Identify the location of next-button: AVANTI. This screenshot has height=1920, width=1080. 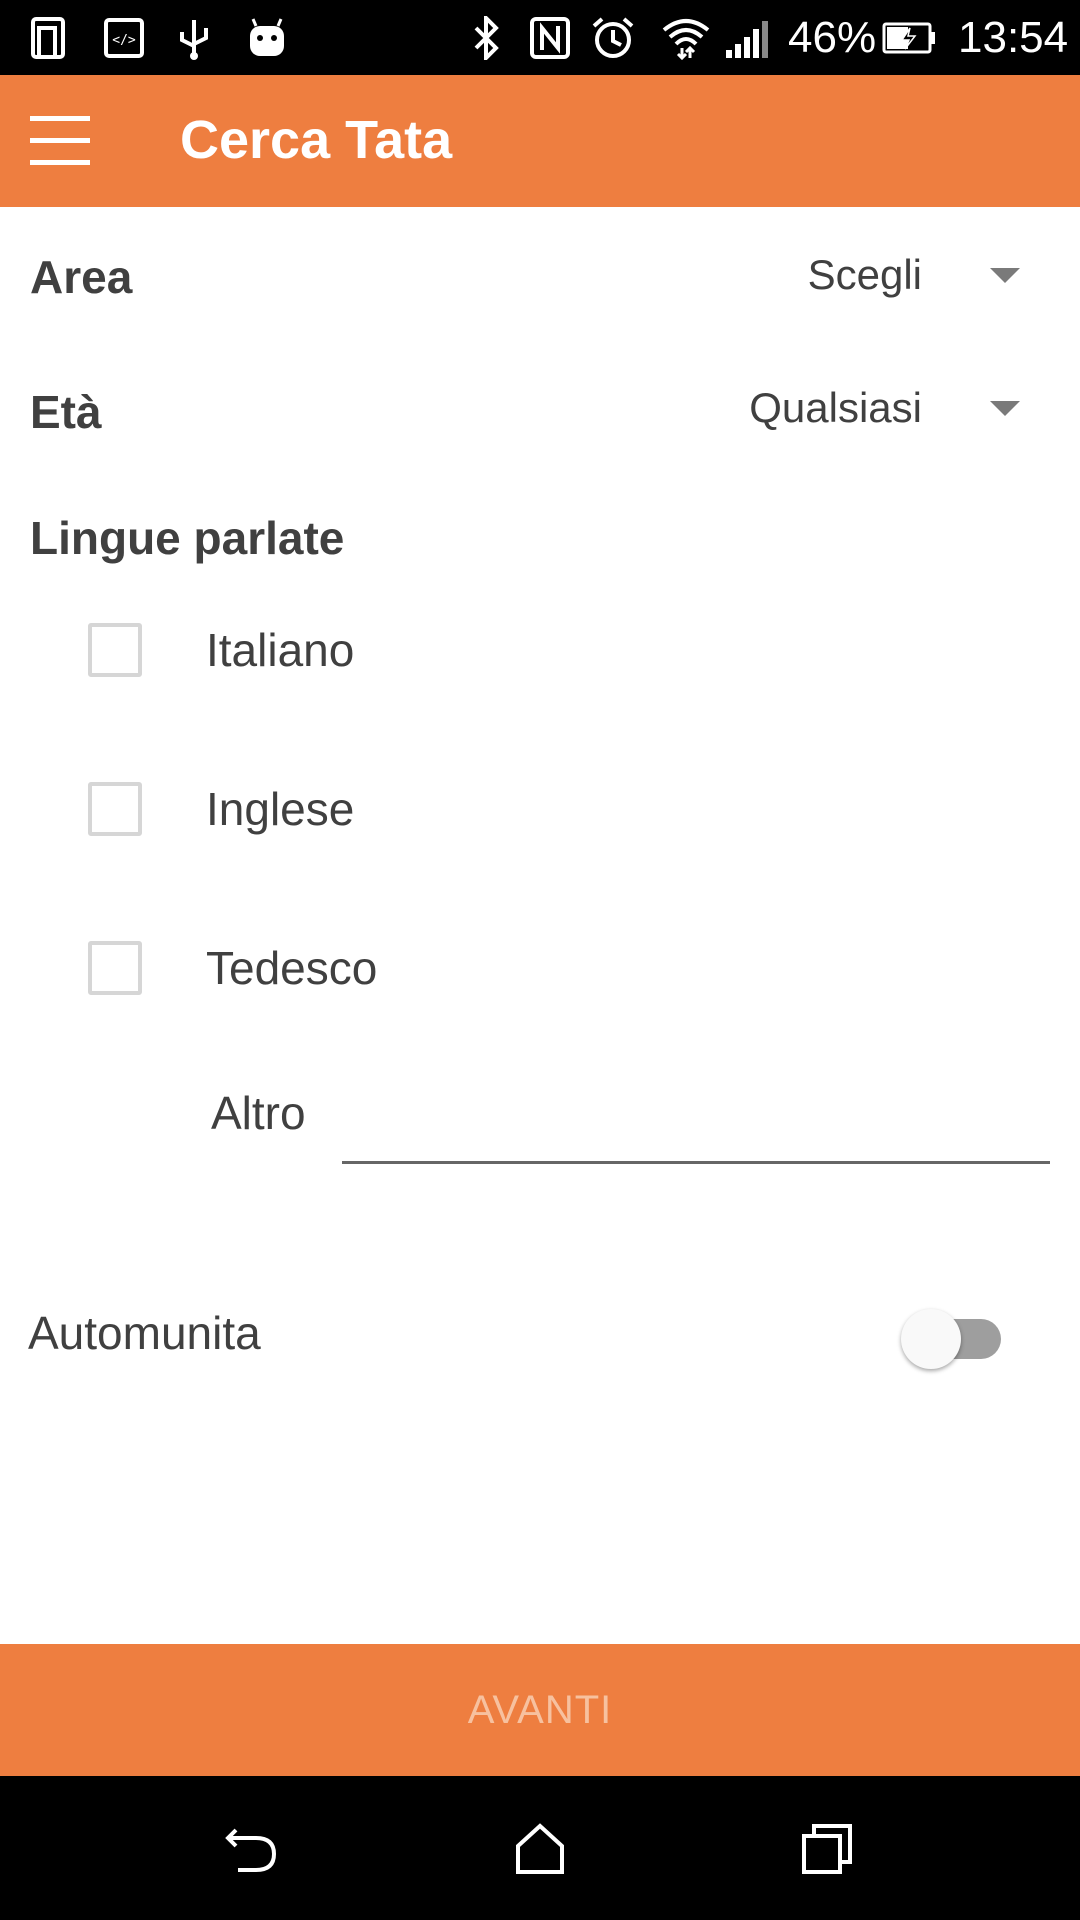
(540, 1710).